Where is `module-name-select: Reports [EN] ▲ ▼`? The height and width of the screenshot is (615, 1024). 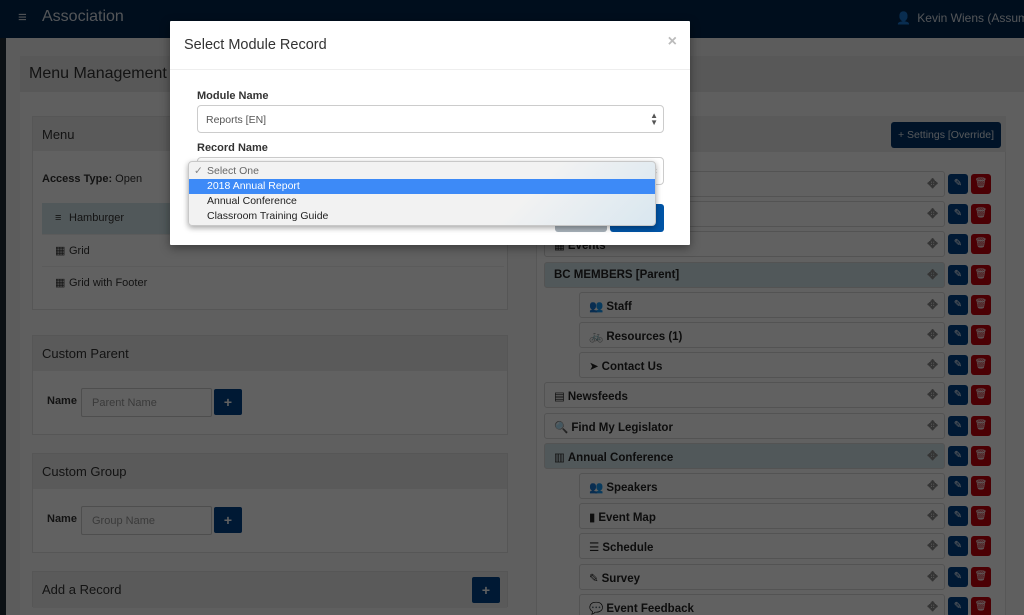
module-name-select: Reports [EN] ▲ ▼ is located at coordinates (430, 119).